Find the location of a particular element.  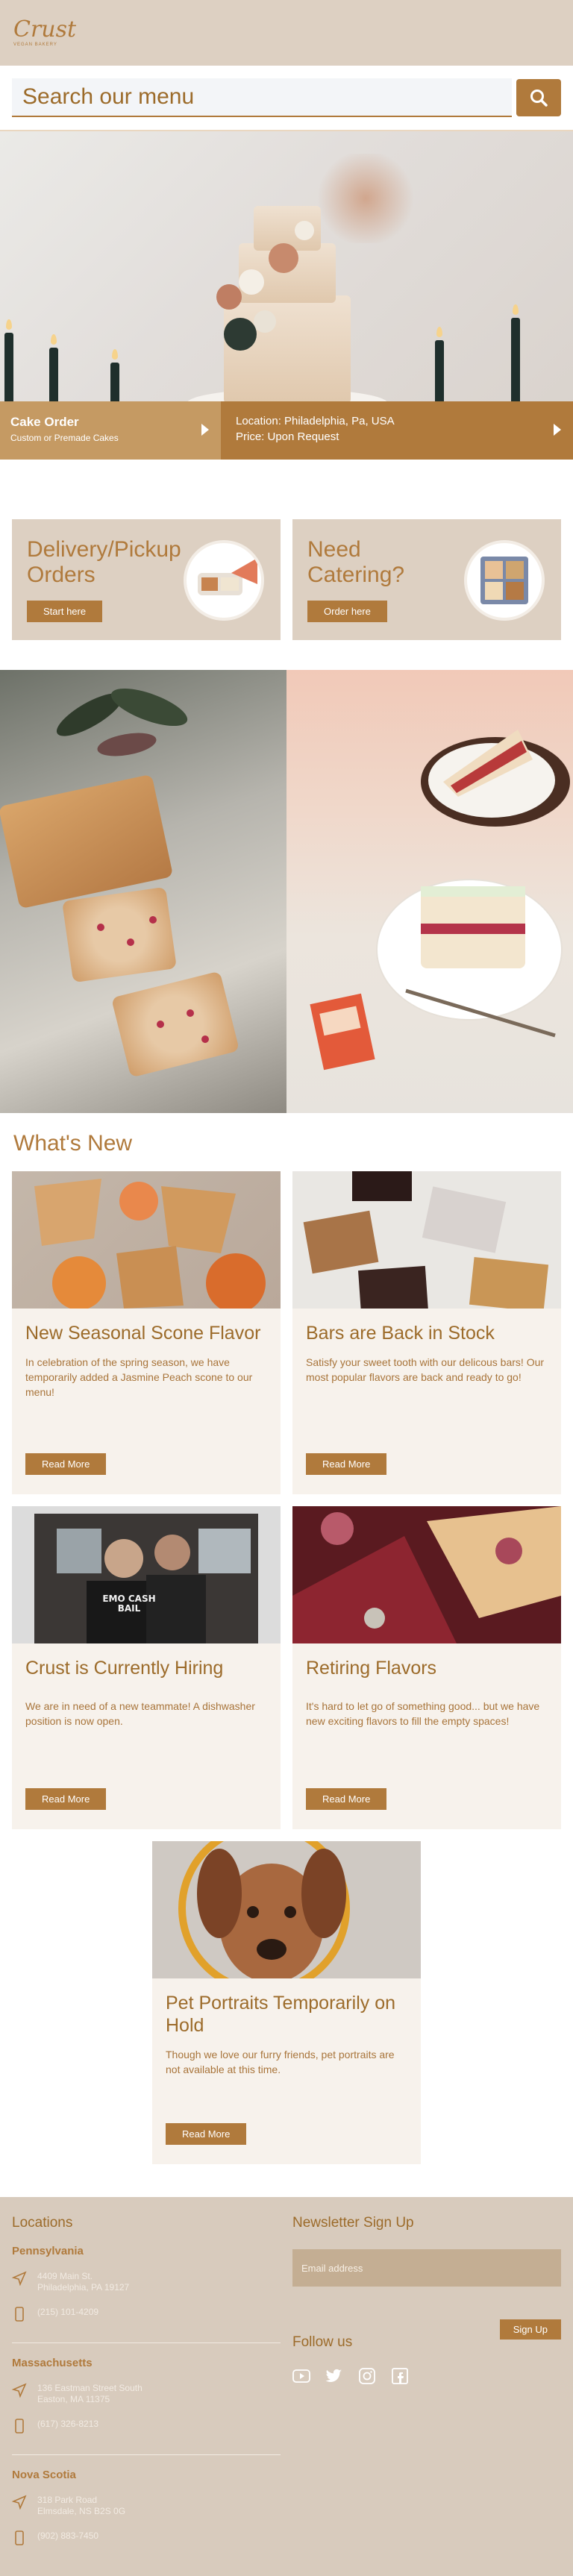

phone-number: (215) 101-4209 is located at coordinates (67, 2312).